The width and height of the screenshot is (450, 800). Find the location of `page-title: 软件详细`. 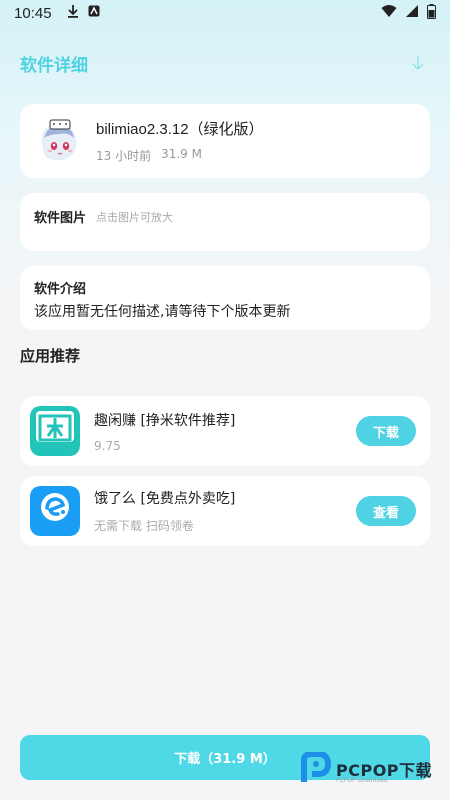

page-title: 软件详细 is located at coordinates (54, 65).